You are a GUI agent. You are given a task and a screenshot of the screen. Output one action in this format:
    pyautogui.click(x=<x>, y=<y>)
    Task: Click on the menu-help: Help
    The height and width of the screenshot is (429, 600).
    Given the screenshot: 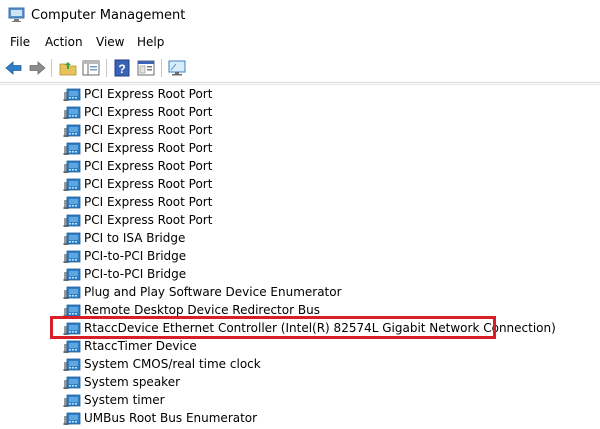 What is the action you would take?
    pyautogui.click(x=150, y=42)
    